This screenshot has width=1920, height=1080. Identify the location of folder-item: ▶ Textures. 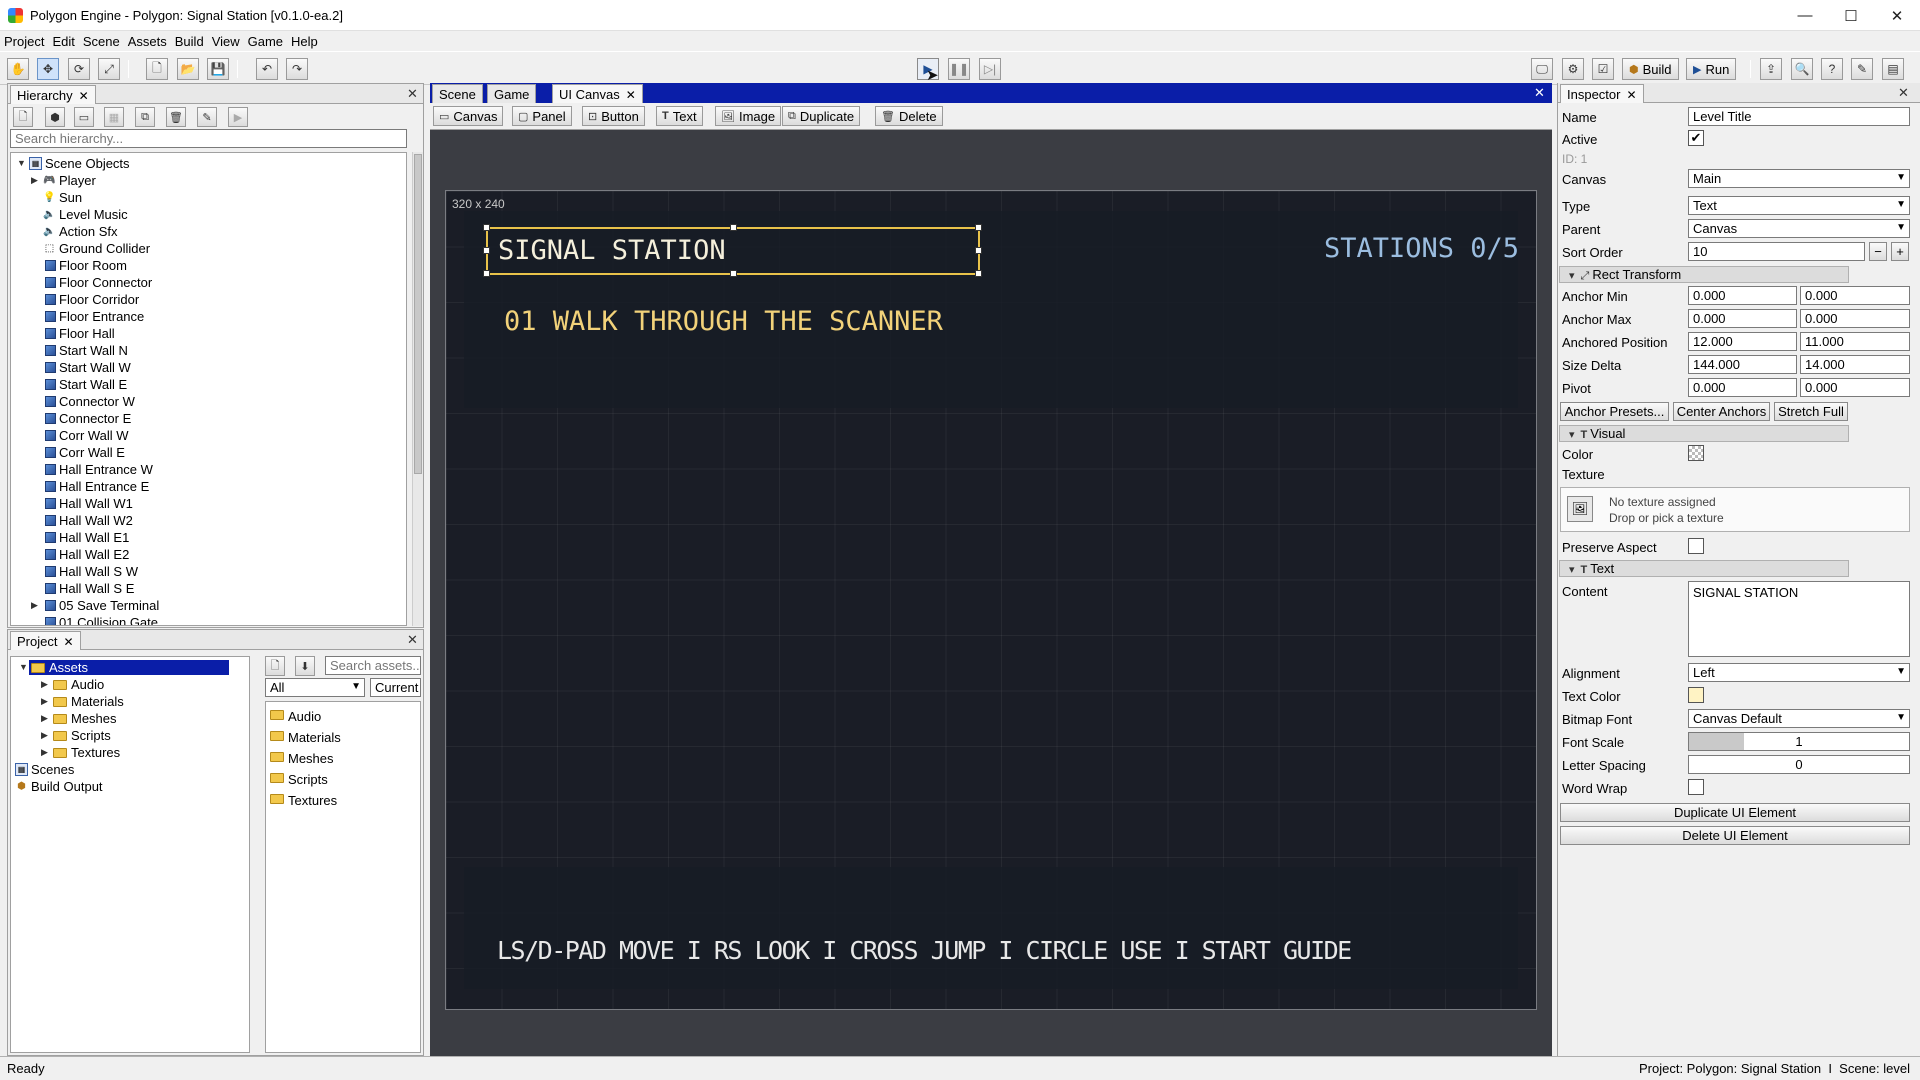
(128, 752).